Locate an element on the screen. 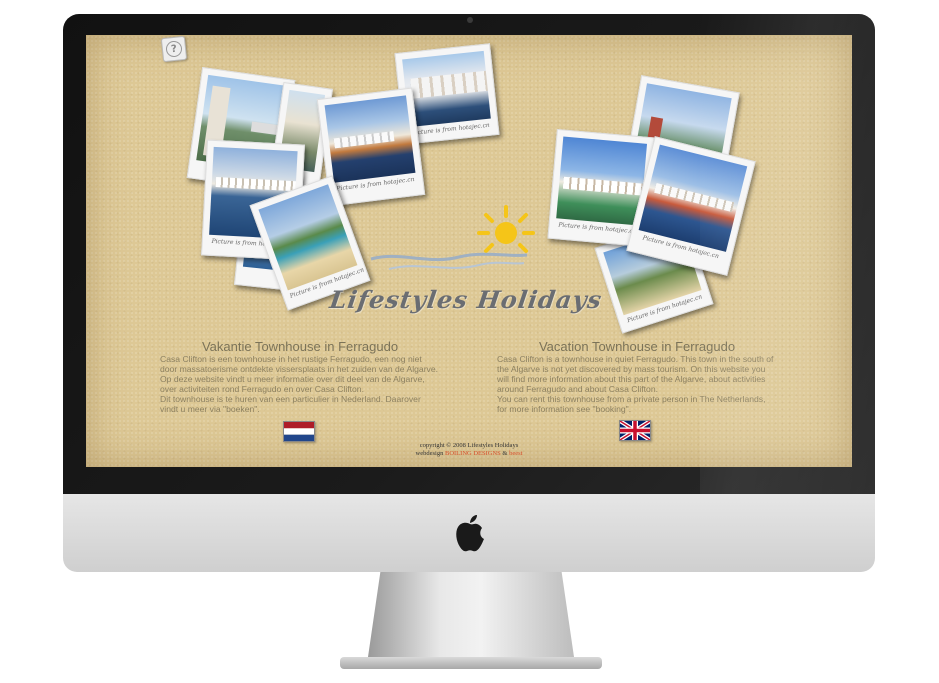 The width and height of the screenshot is (939, 683). uk-flag-icon is located at coordinates (635, 430).